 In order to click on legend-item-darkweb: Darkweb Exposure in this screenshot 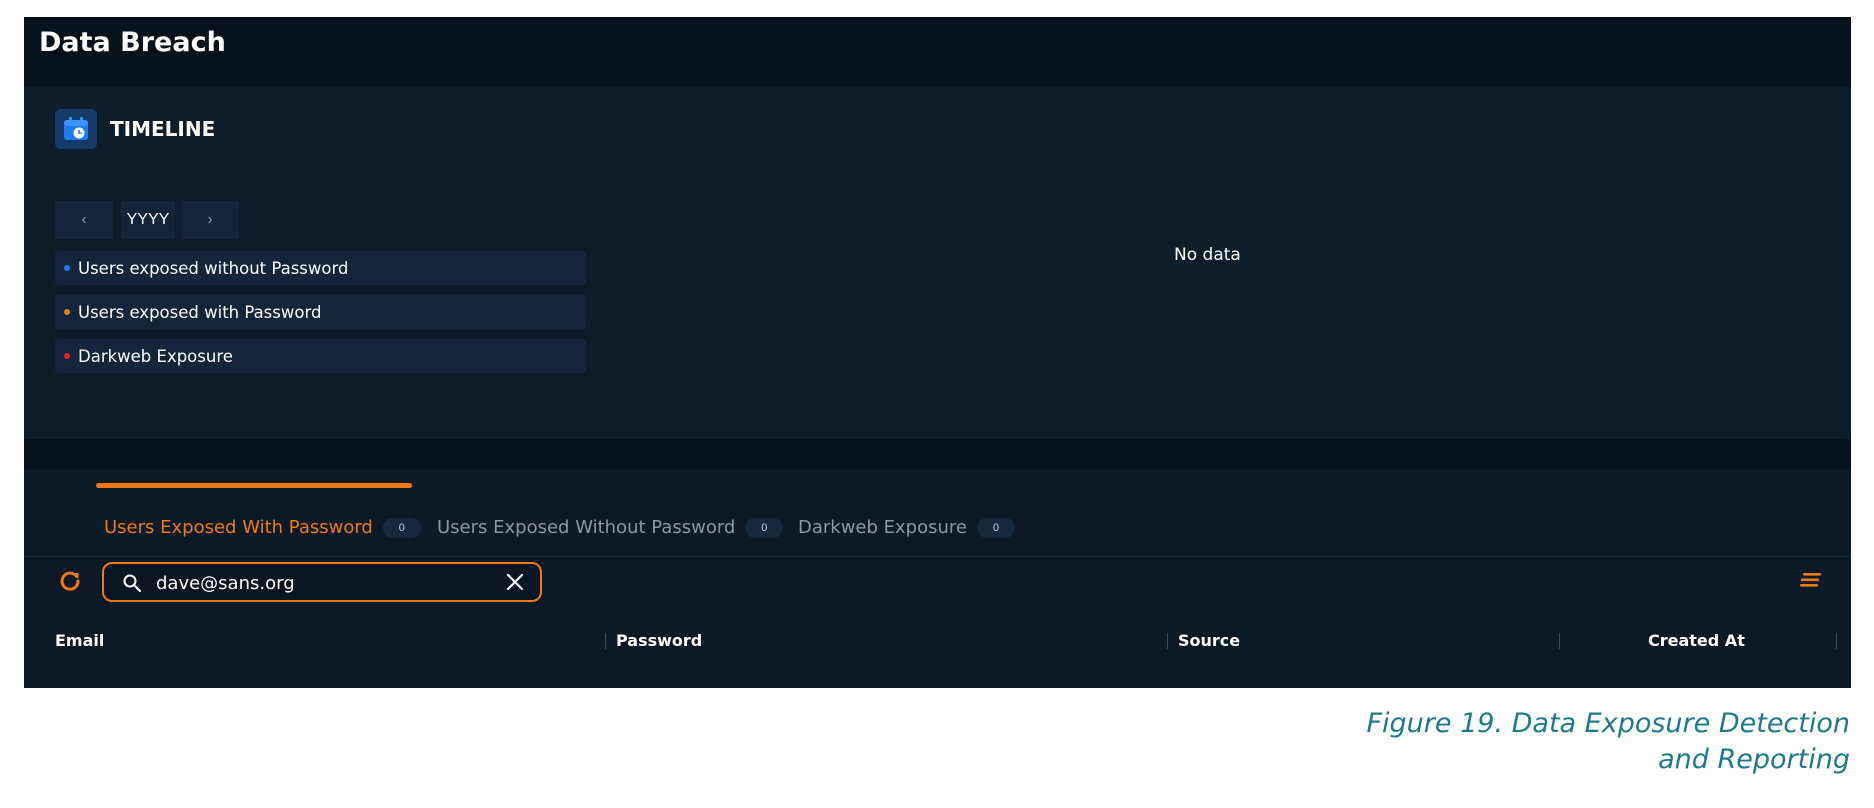, I will do `click(320, 356)`.